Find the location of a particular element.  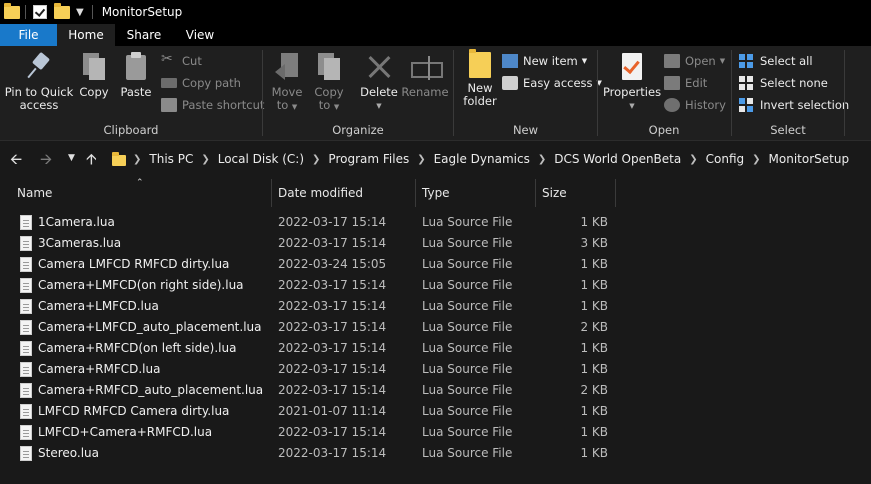

forward-arrow-icon: 🡪 is located at coordinates (46, 161).